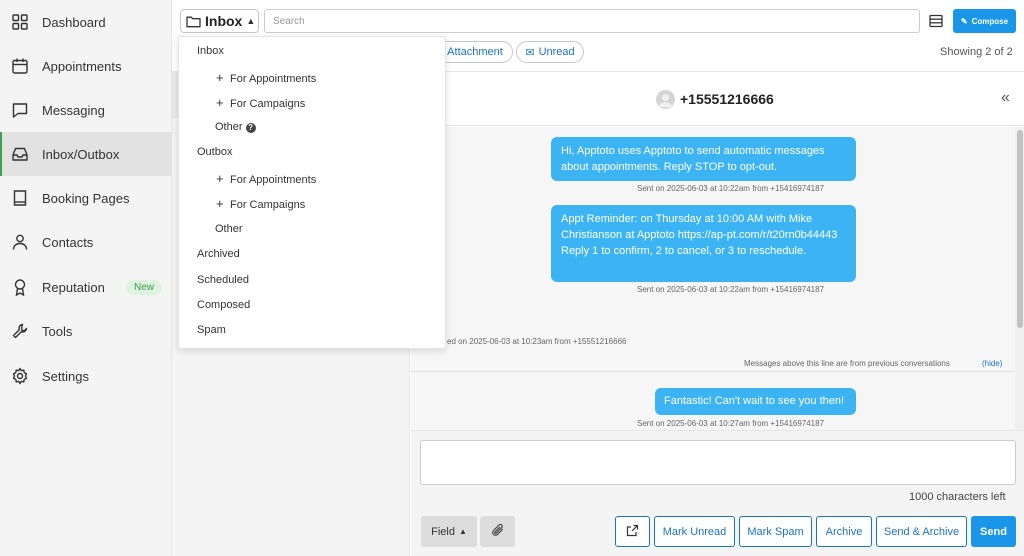 This screenshot has width=1024, height=556. I want to click on menu-item-outbox-for-campaigns: + For Campaigns, so click(260, 203).